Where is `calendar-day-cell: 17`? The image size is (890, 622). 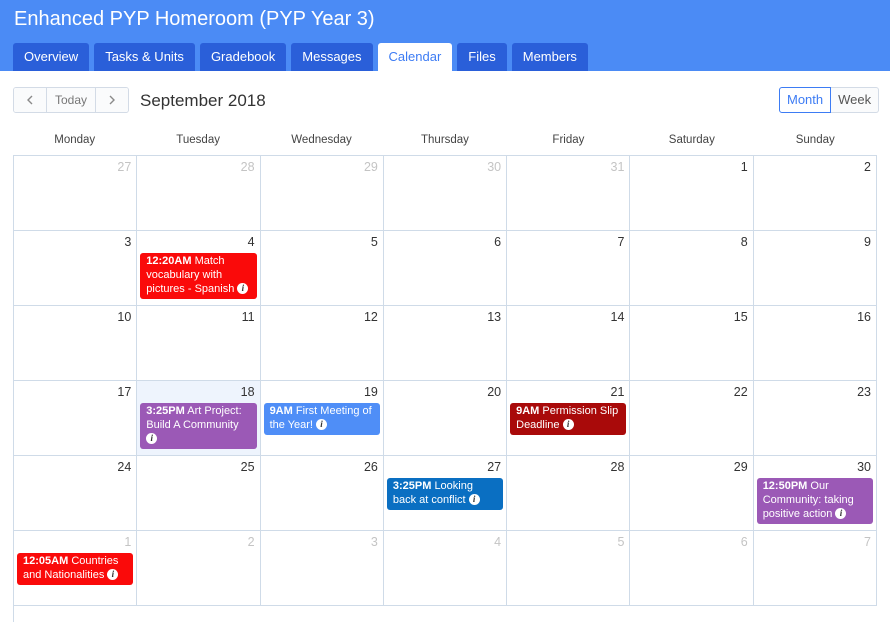 calendar-day-cell: 17 is located at coordinates (76, 418).